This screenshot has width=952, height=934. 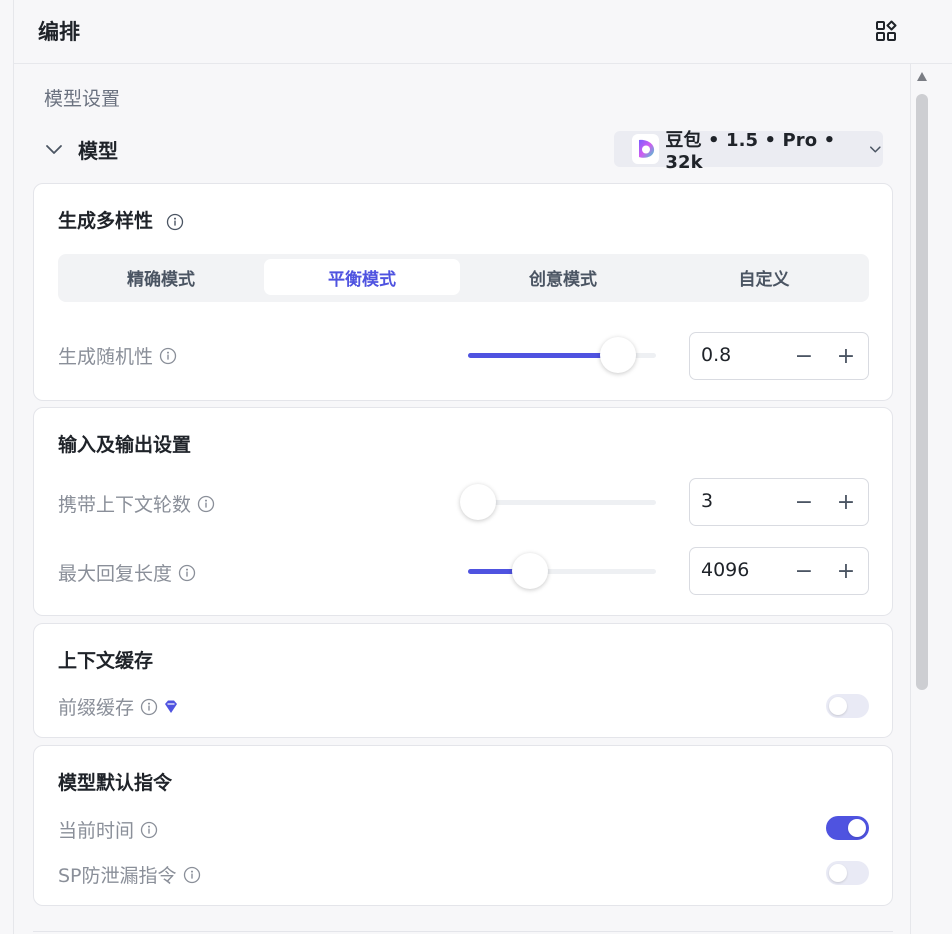 I want to click on panel-header, so click(x=483, y=32).